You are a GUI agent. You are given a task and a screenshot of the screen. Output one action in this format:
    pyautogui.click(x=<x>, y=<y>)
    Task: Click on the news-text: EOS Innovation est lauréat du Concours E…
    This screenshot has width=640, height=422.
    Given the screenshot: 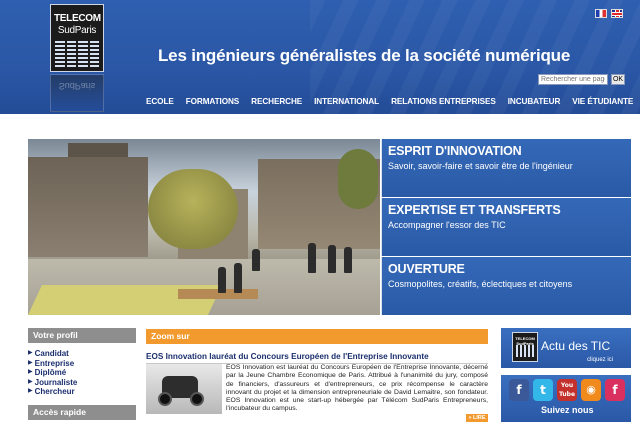 What is the action you would take?
    pyautogui.click(x=357, y=388)
    